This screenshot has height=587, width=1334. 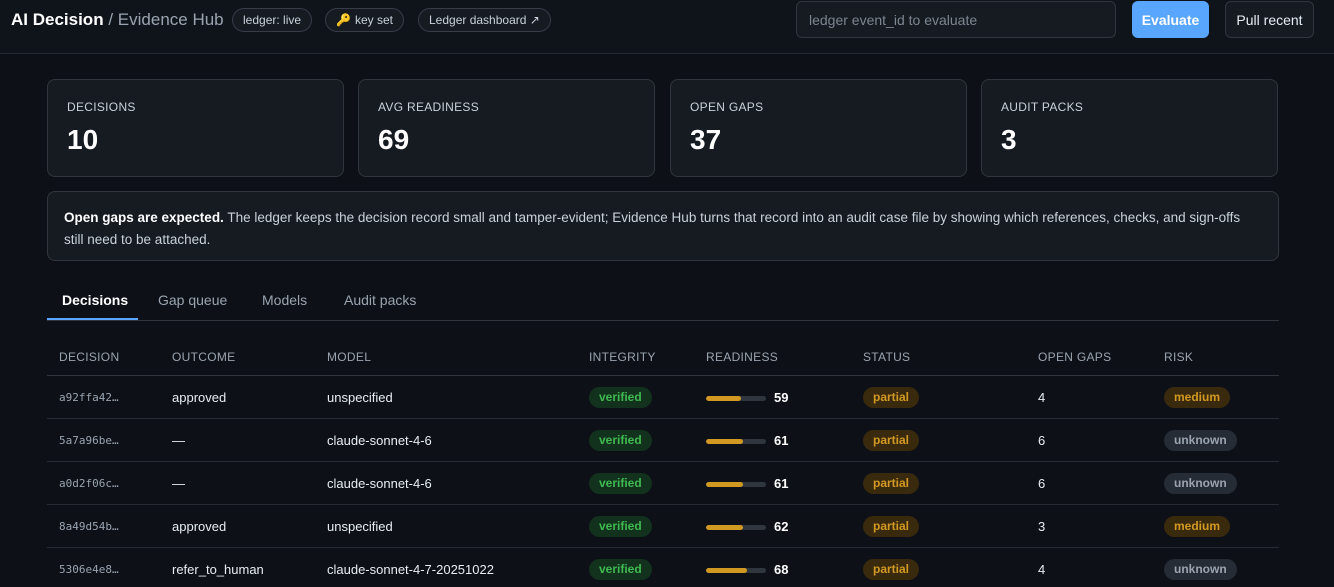 I want to click on app-title: AI Decision / Evidence Hub, so click(x=117, y=20).